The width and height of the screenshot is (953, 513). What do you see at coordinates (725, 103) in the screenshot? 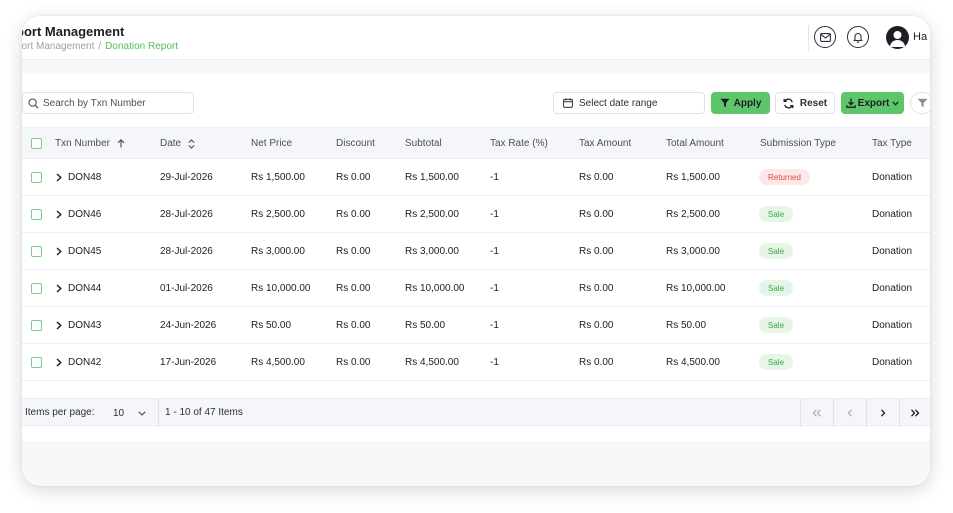
I see `filter-icon` at bounding box center [725, 103].